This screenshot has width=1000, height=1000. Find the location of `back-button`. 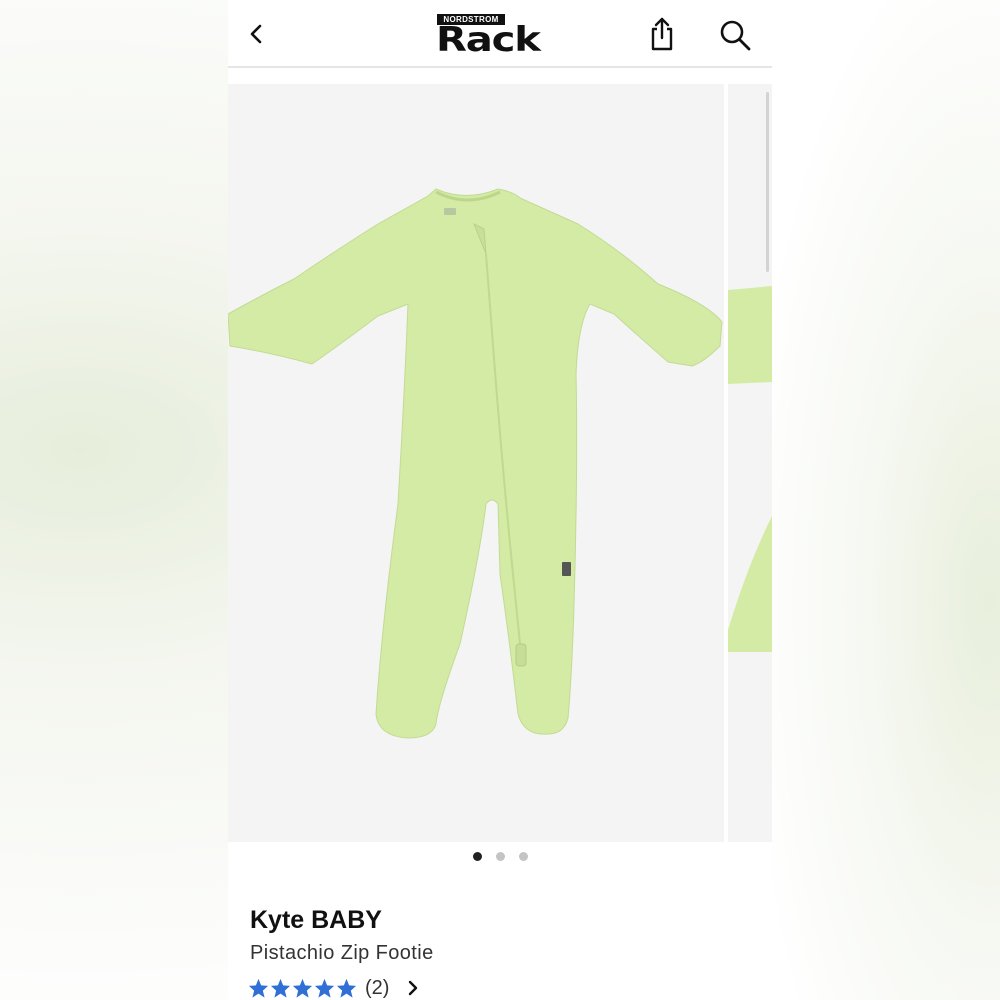

back-button is located at coordinates (256, 34).